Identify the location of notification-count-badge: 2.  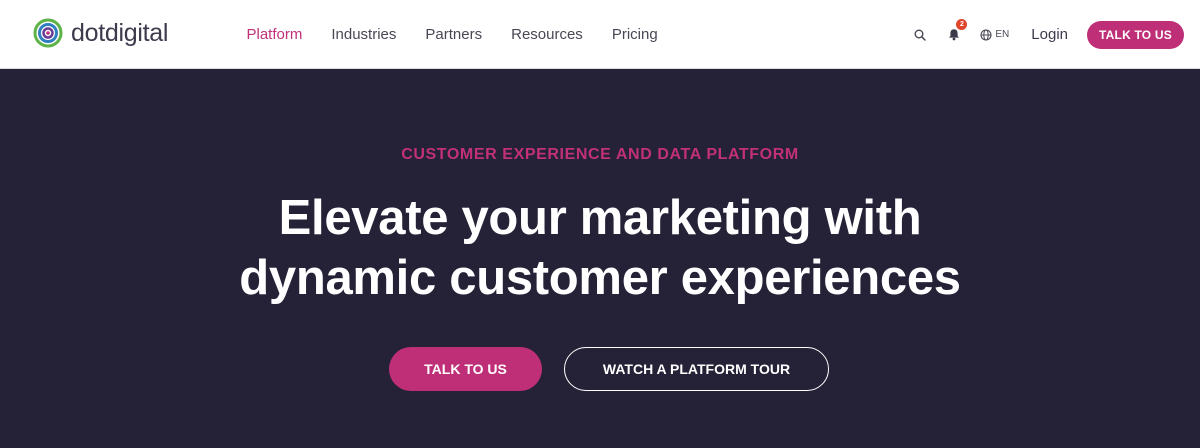
(962, 24).